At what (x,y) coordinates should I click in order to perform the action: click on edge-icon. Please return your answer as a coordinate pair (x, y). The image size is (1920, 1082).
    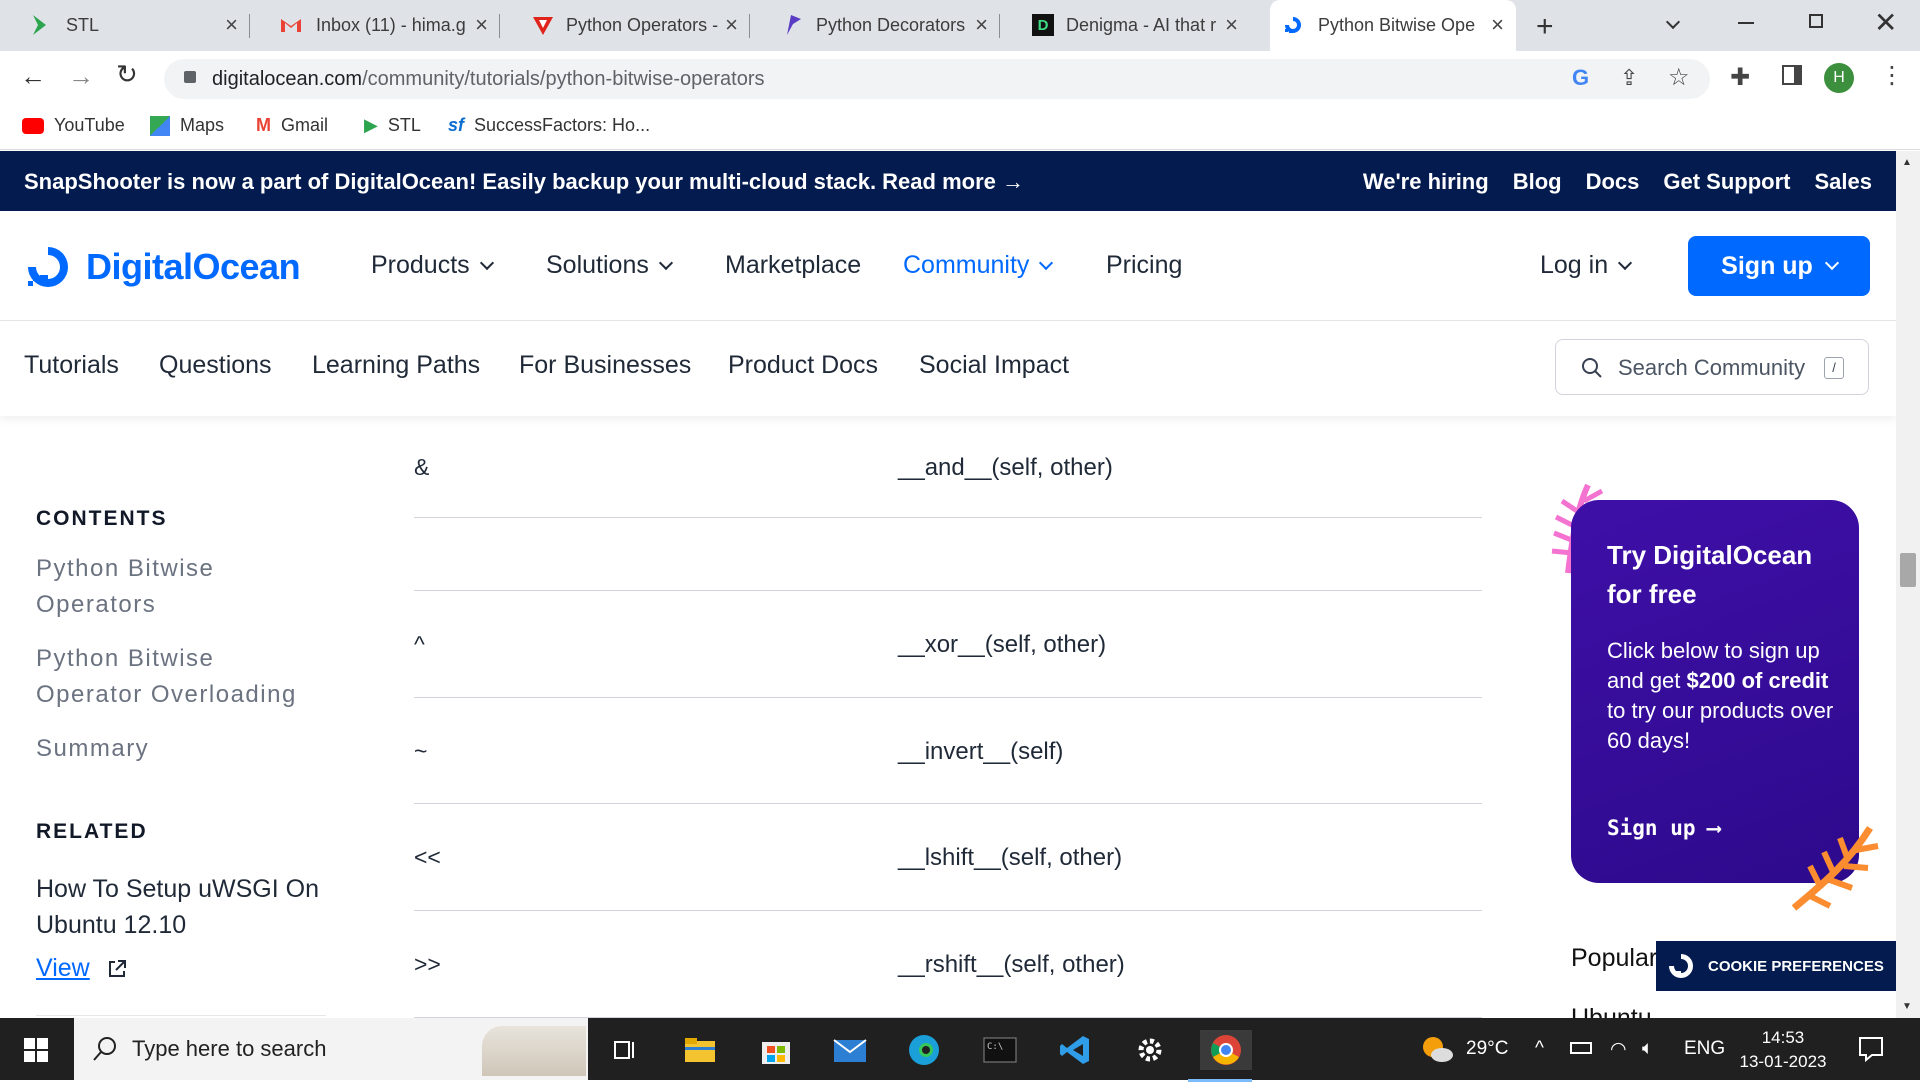
    Looking at the image, I should click on (924, 1050).